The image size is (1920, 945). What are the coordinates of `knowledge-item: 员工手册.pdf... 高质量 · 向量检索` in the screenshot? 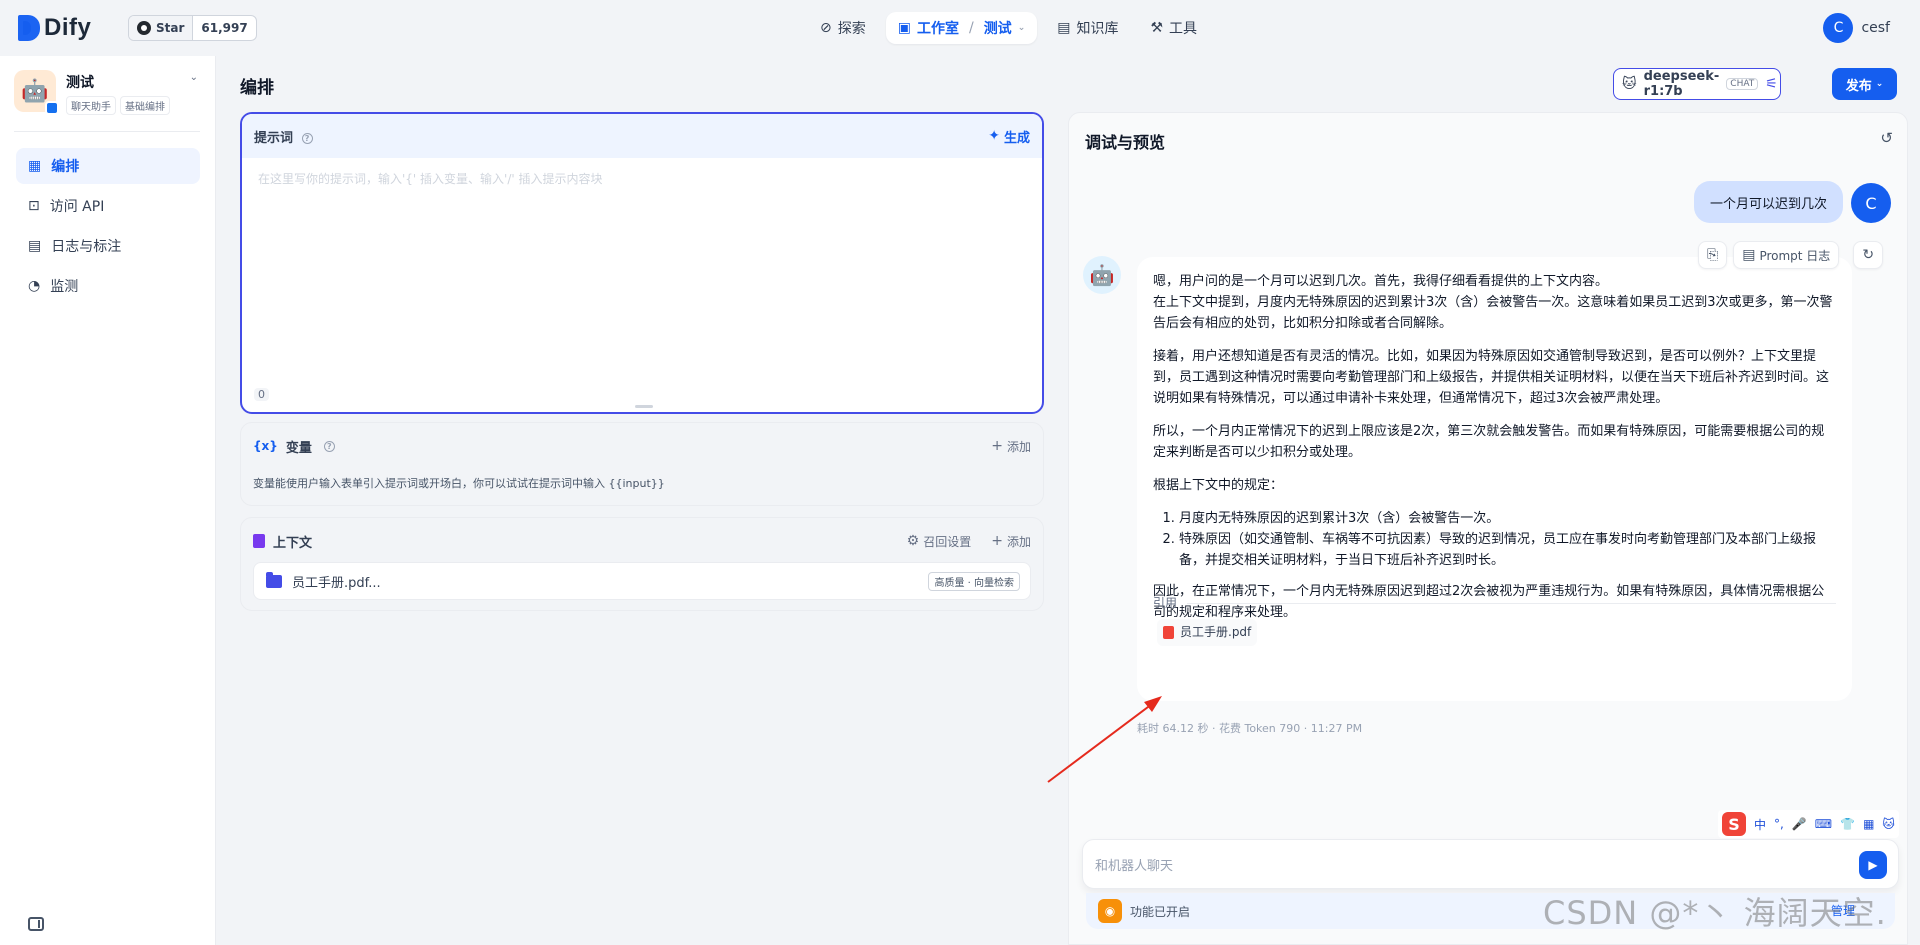 It's located at (642, 581).